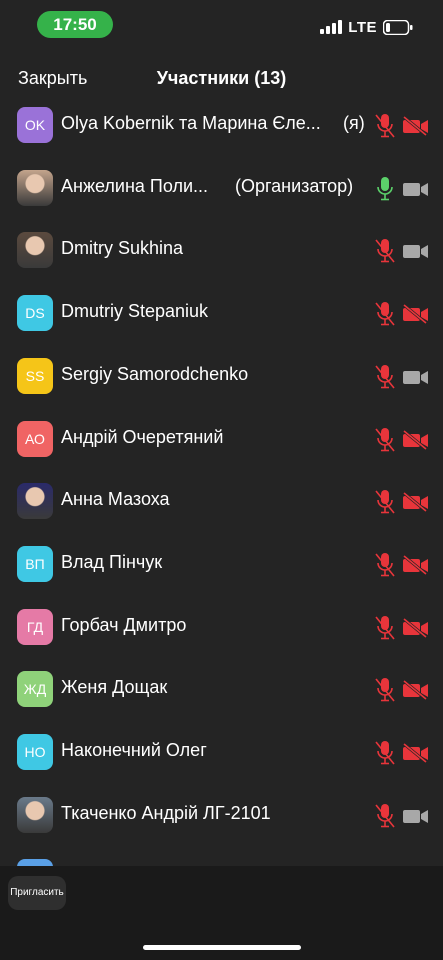 This screenshot has height=960, width=443. What do you see at coordinates (35, 313) in the screenshot?
I see `avatar: DS` at bounding box center [35, 313].